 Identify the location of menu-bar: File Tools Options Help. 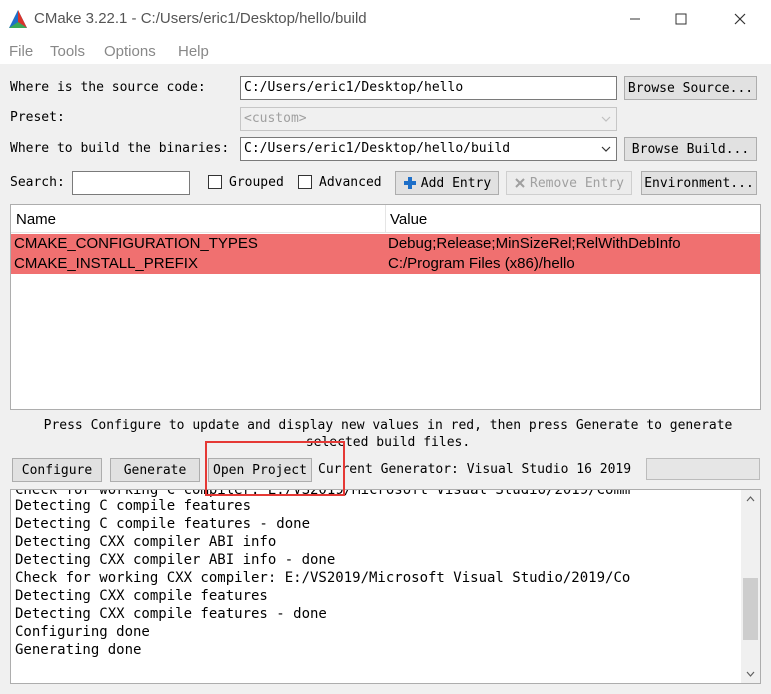
(385, 51).